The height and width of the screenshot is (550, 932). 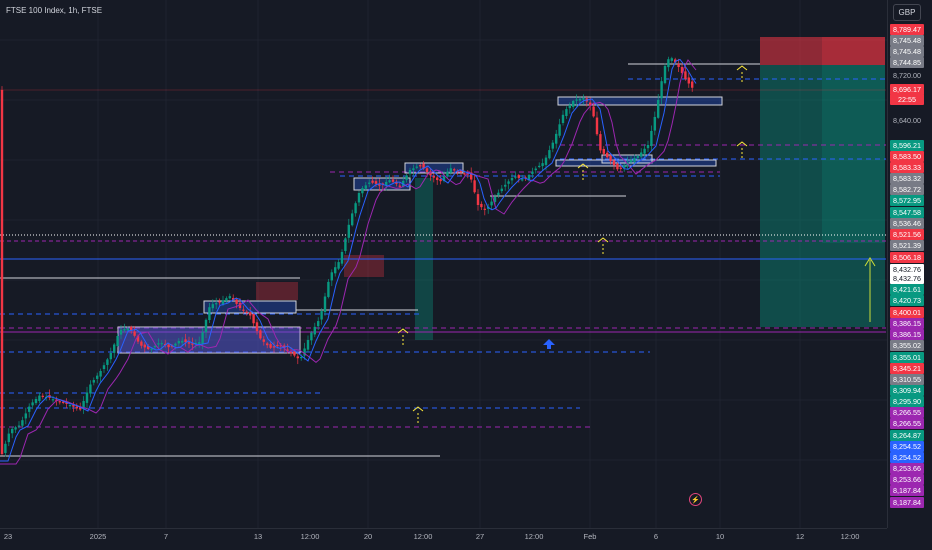 What do you see at coordinates (907, 401) in the screenshot?
I see `price-label: 8,295.90` at bounding box center [907, 401].